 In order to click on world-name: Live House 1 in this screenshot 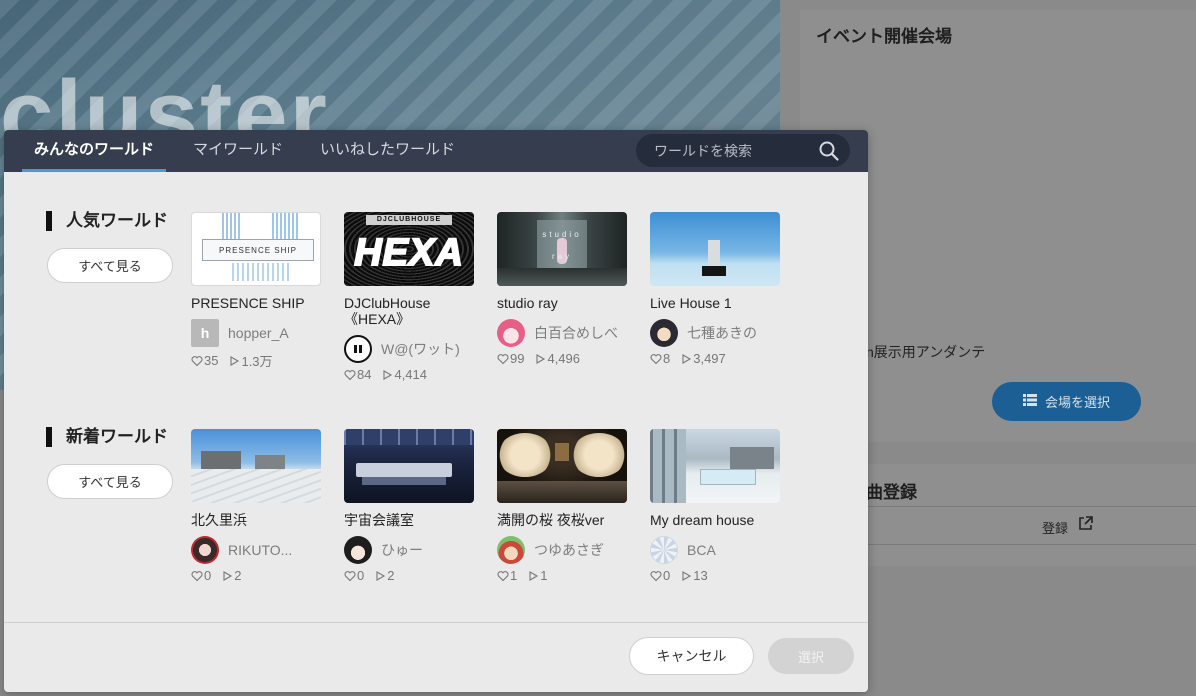, I will do `click(691, 303)`.